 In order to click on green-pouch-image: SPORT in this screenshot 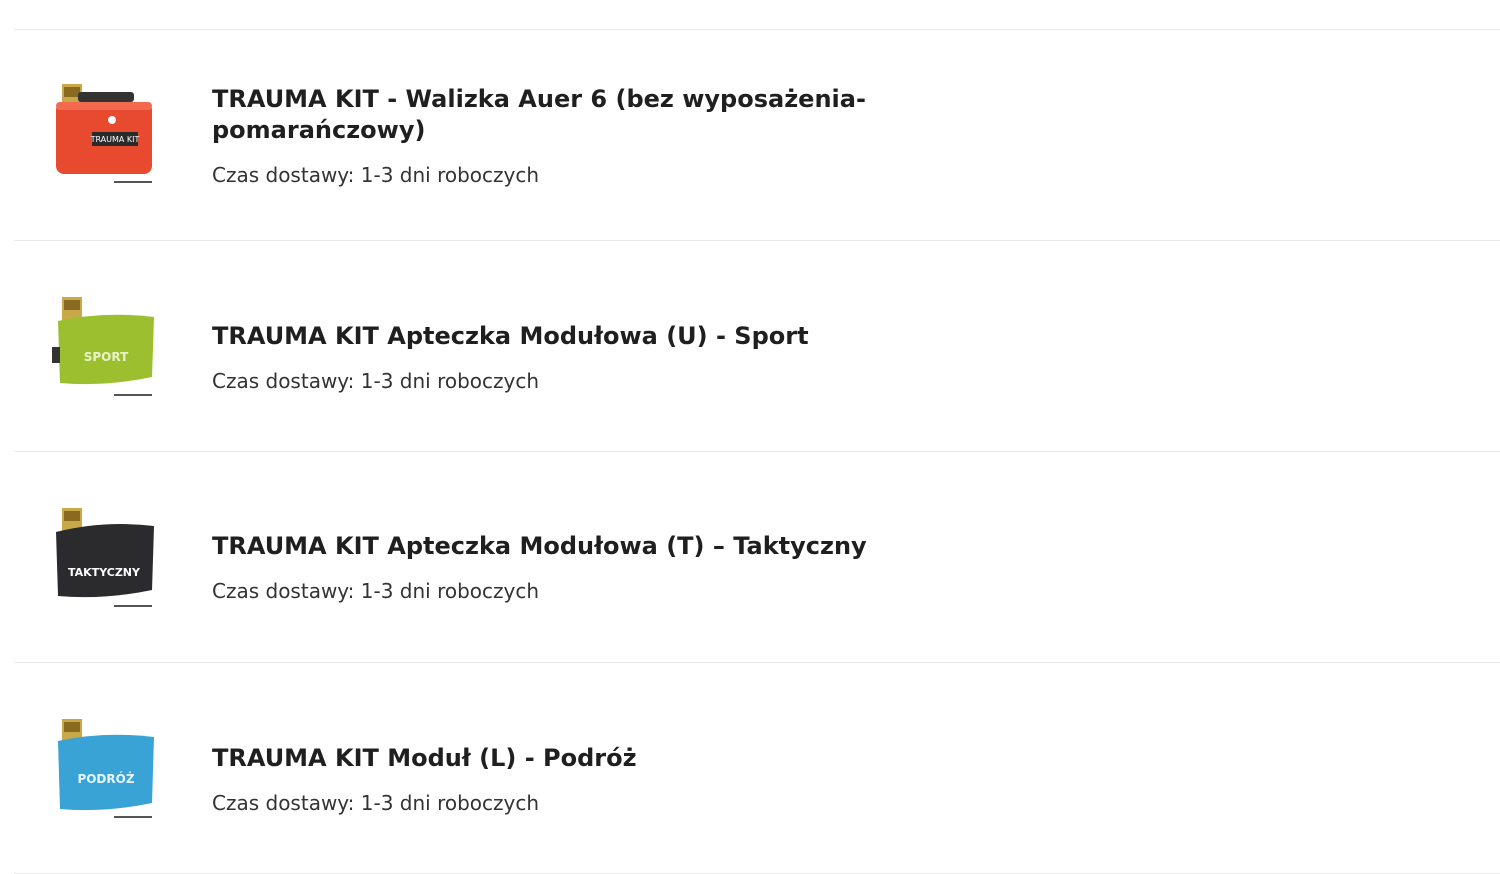, I will do `click(103, 346)`.